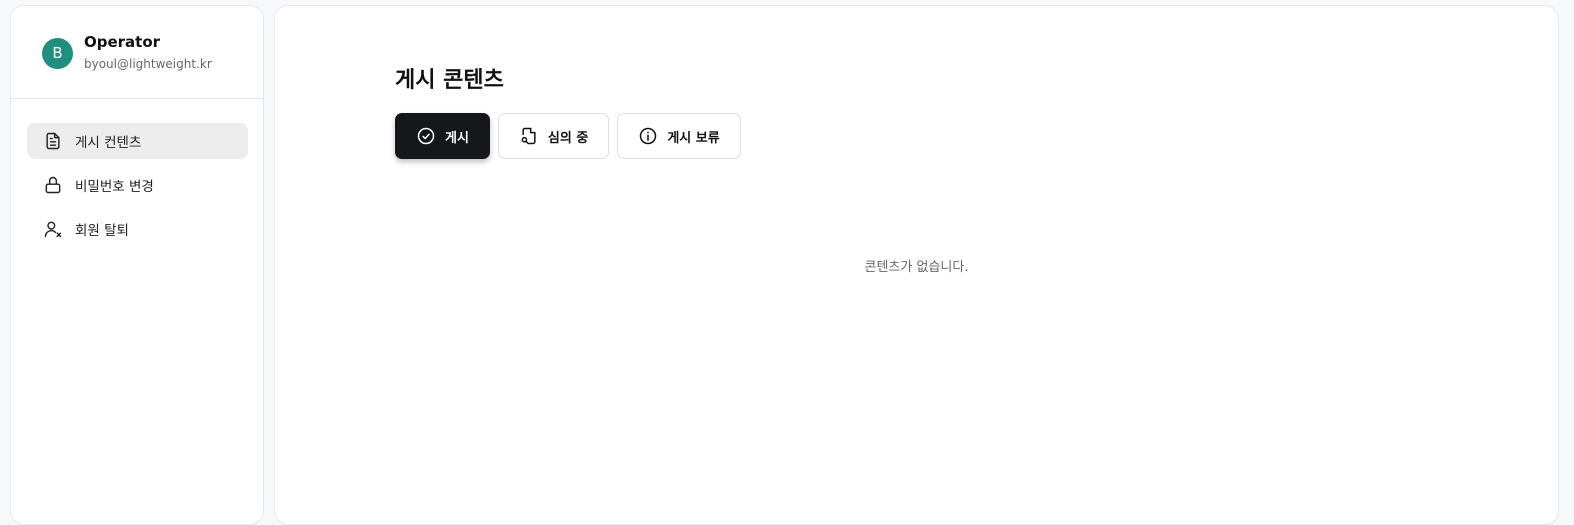 This screenshot has height=525, width=1574. Describe the element at coordinates (53, 185) in the screenshot. I see `lock-icon` at that location.